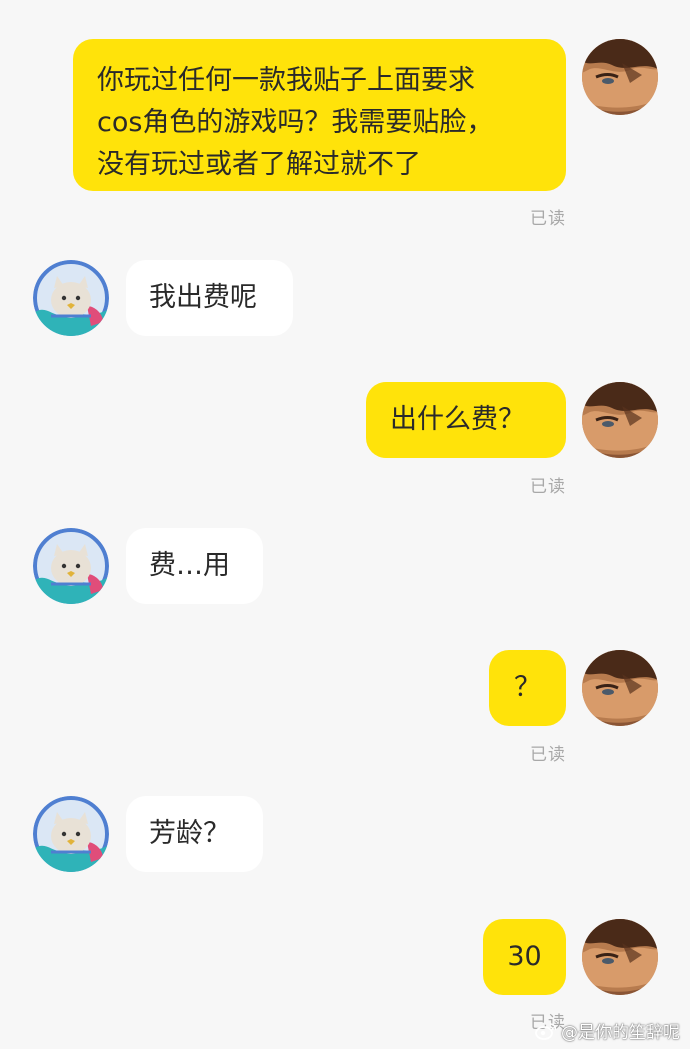  Describe the element at coordinates (546, 1031) in the screenshot. I see `weibo-icon` at that location.